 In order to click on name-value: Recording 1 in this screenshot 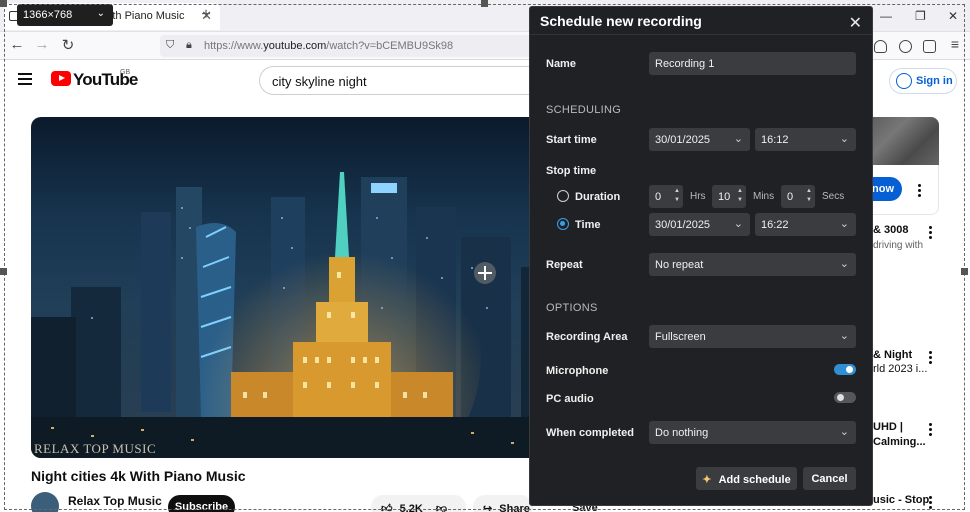, I will do `click(685, 64)`.